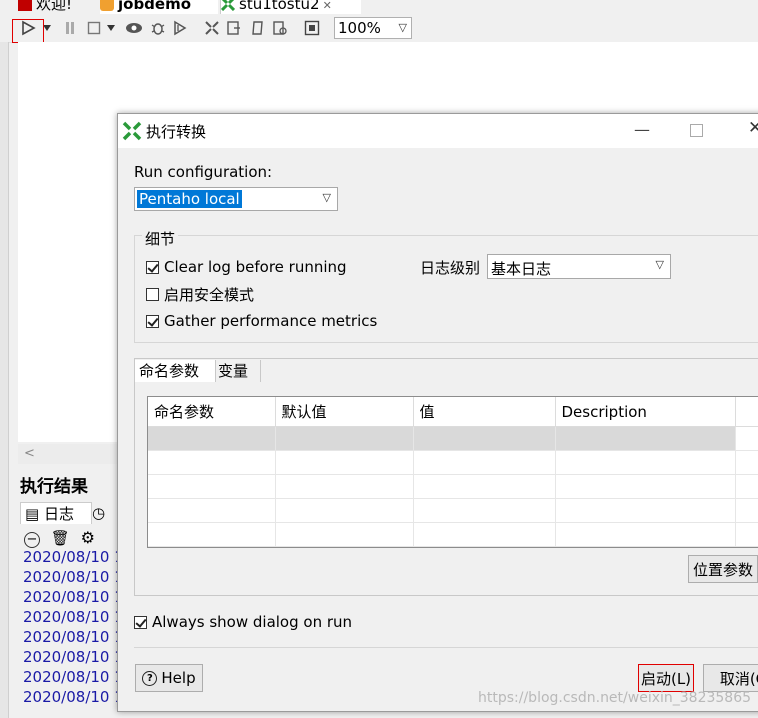 This screenshot has width=758, height=718. I want to click on clear-log-label: Clear log before running, so click(255, 267).